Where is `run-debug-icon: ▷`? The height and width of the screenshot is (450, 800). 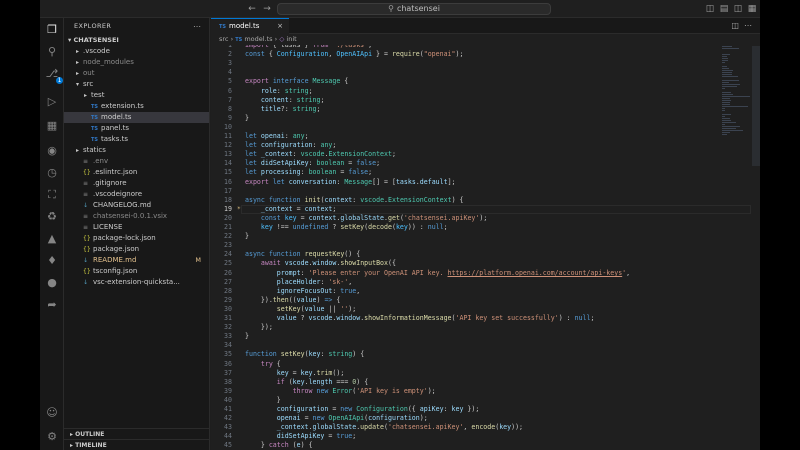 run-debug-icon: ▷ is located at coordinates (52, 102).